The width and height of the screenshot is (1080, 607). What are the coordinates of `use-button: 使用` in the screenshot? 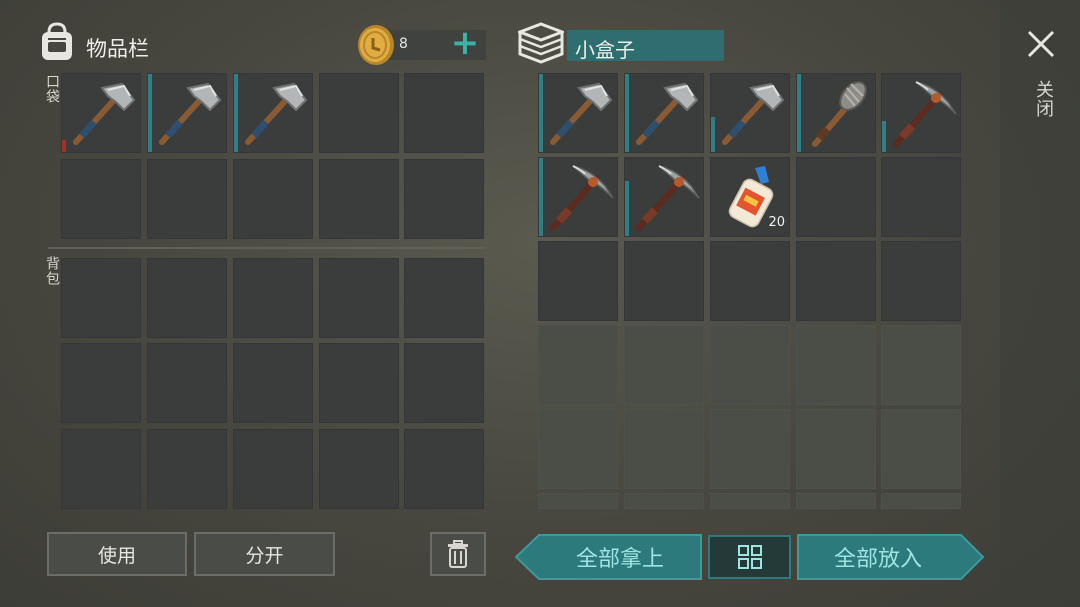 It's located at (117, 554).